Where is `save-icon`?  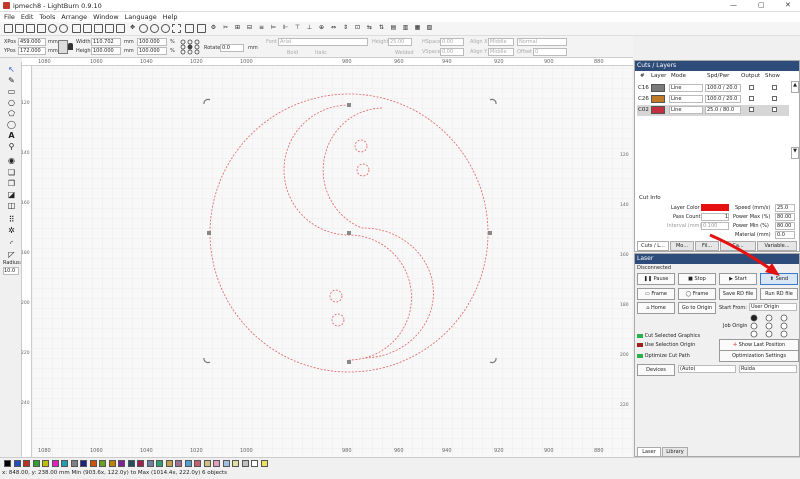 save-icon is located at coordinates (30, 28).